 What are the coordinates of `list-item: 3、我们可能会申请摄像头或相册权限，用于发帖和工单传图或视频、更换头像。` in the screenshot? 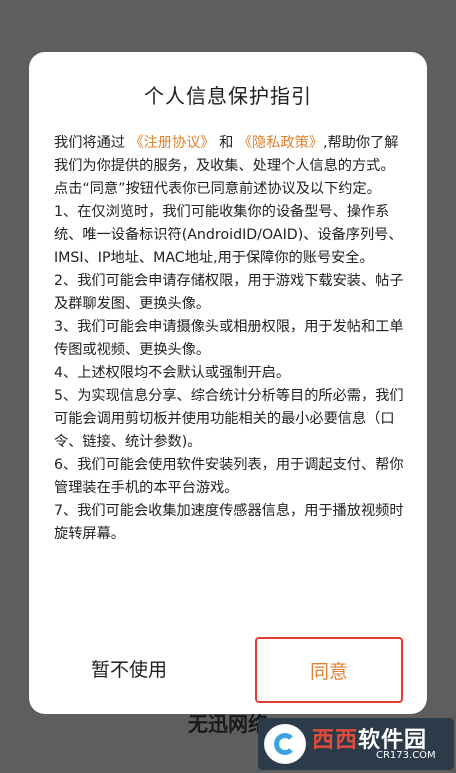 It's located at (229, 338).